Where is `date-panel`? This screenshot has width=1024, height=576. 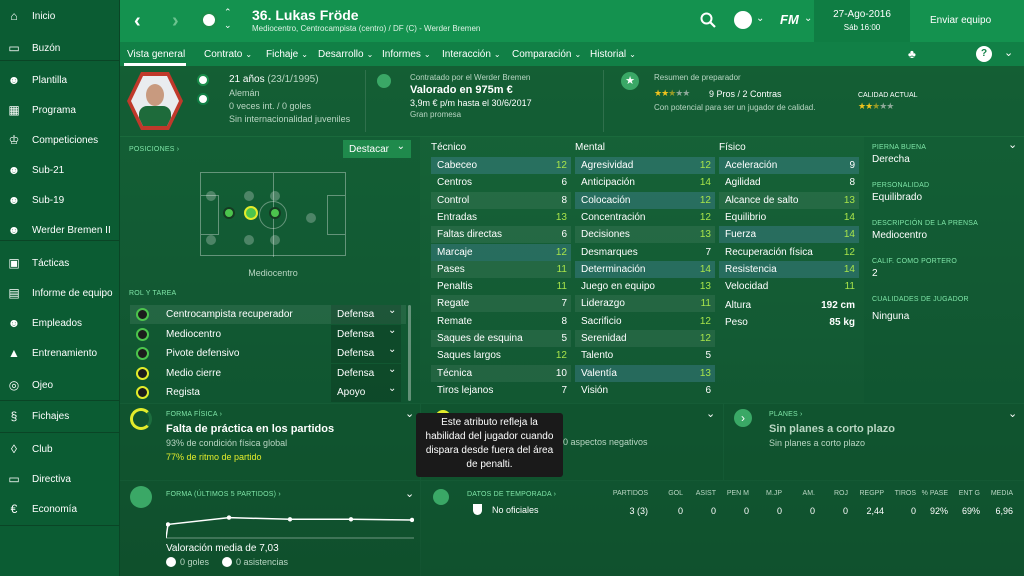 date-panel is located at coordinates (862, 21).